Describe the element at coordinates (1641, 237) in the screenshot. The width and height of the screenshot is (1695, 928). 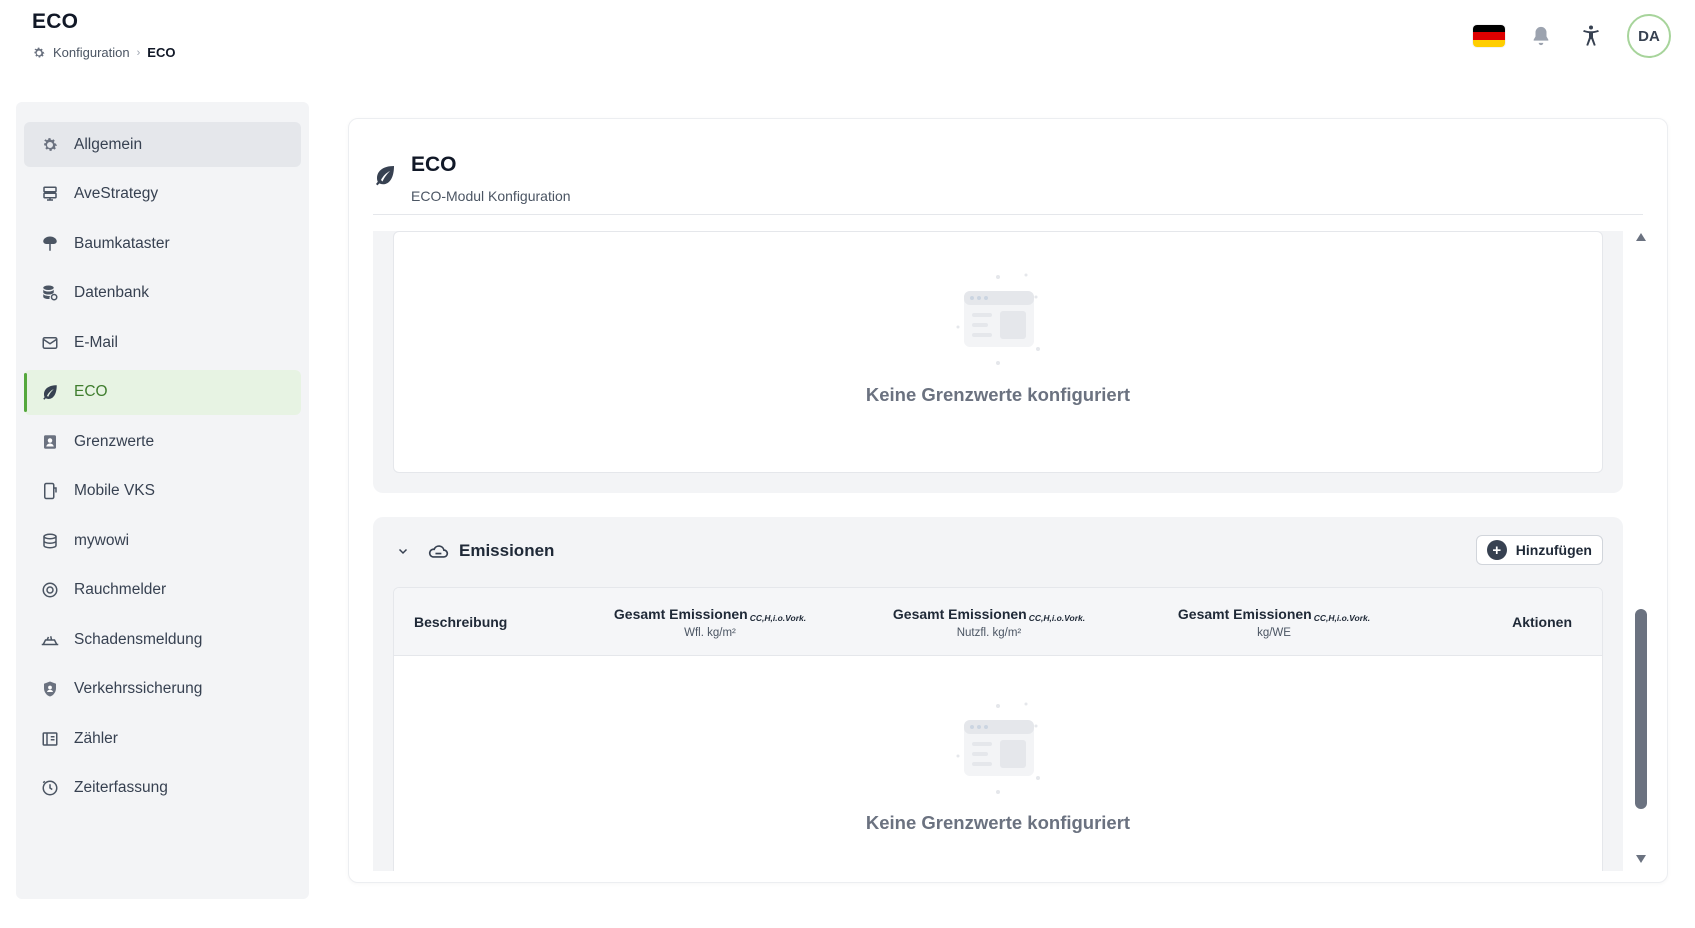
I see `scroll-up-icon` at that location.